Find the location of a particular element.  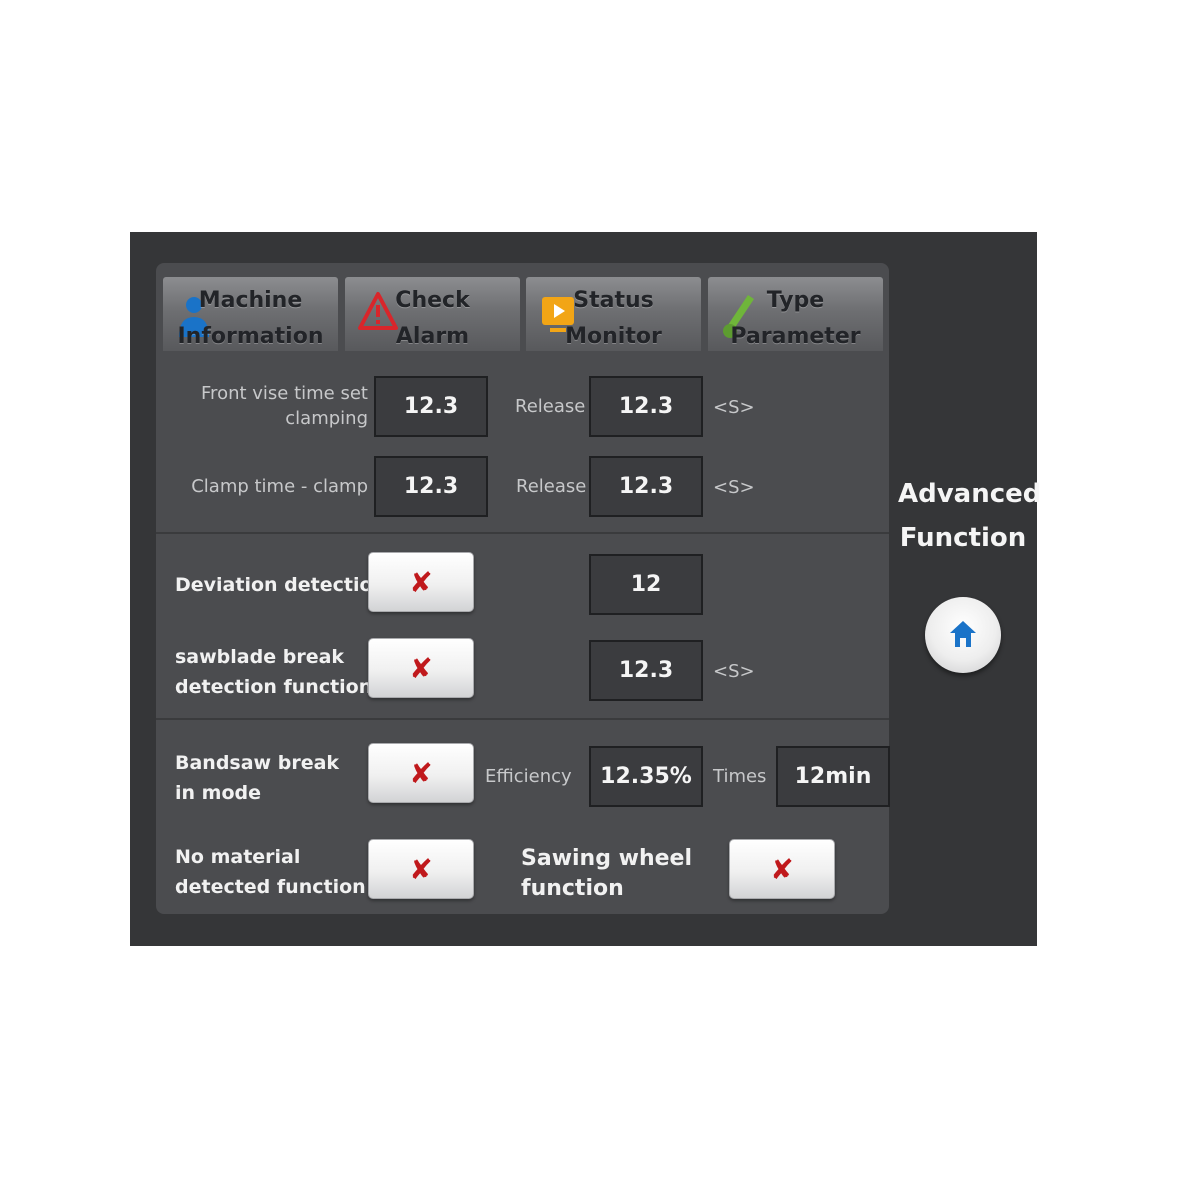

clamp-time-release-input: 12.3 is located at coordinates (646, 486).